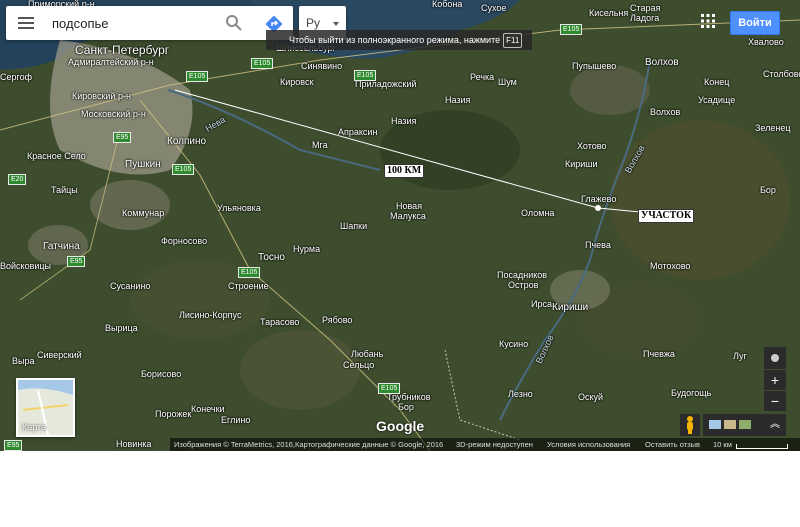 The height and width of the screenshot is (527, 800). I want to click on place-label: Старая, so click(645, 8).